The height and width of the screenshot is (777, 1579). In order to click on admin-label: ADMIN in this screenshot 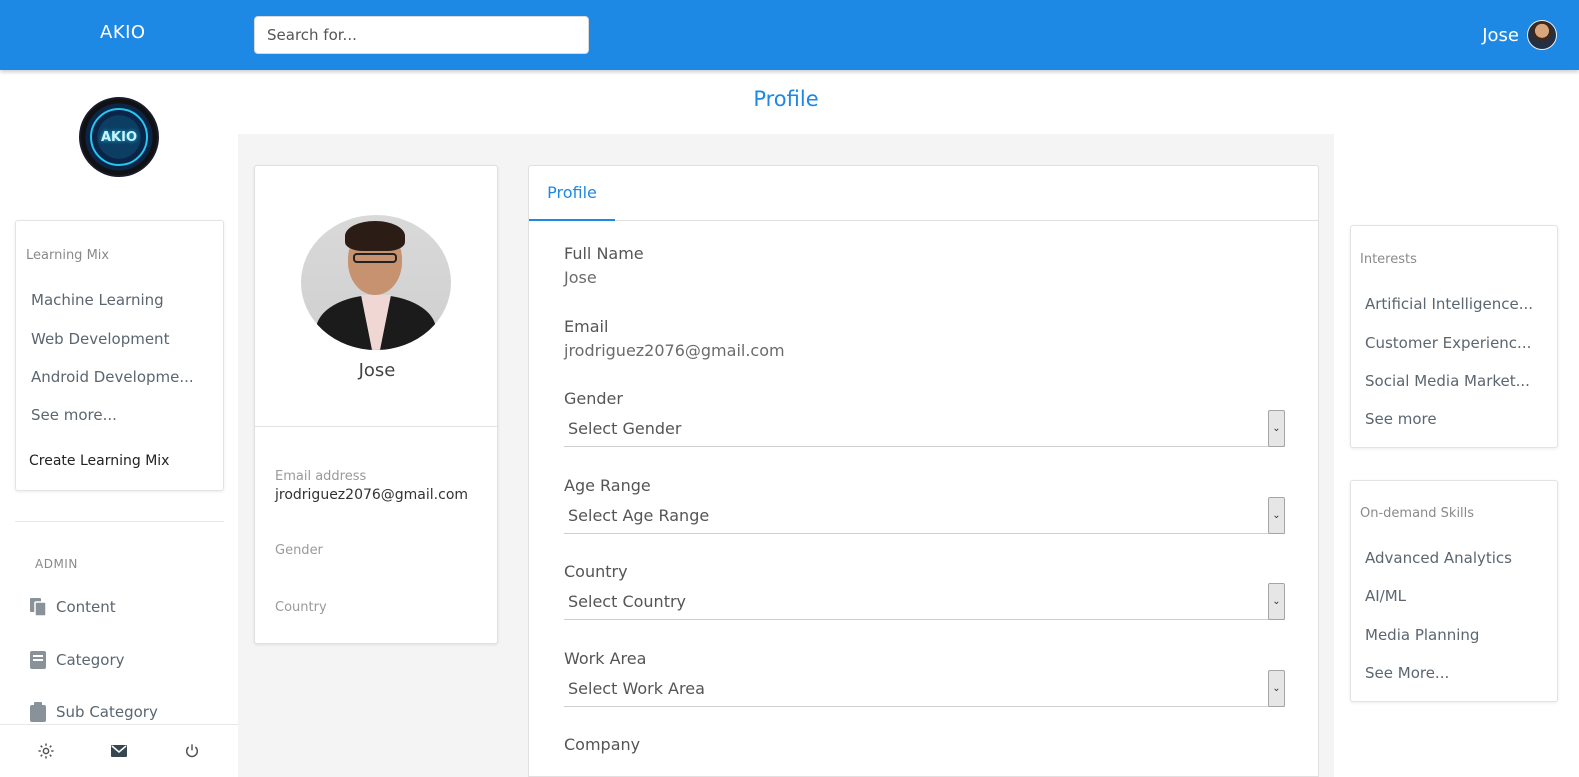, I will do `click(56, 564)`.